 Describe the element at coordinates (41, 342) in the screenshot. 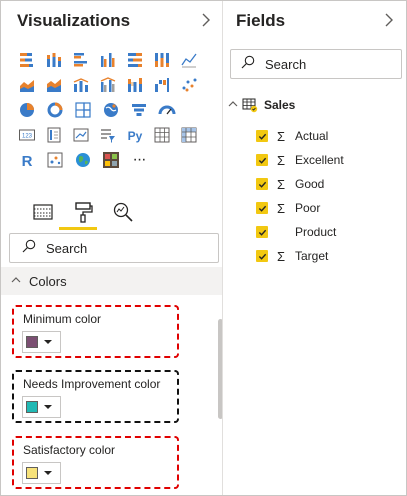

I see `minimum-color-picker` at that location.